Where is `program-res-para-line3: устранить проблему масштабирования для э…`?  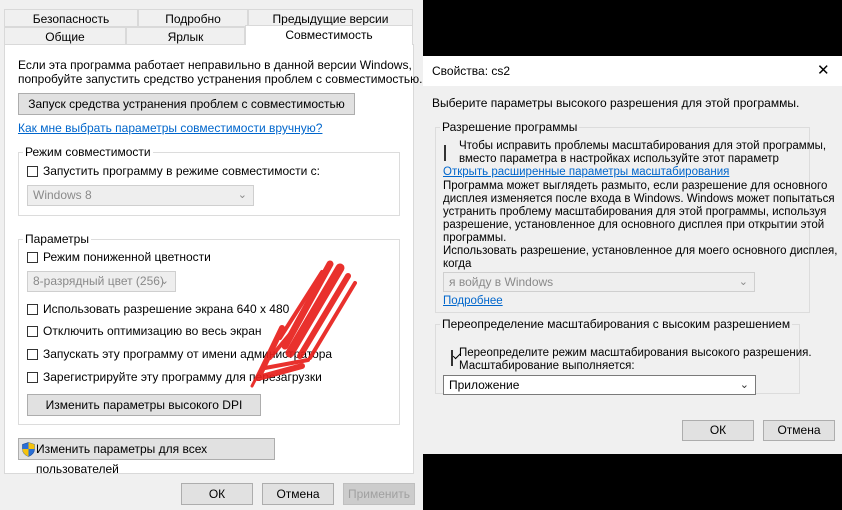
program-res-para-line3: устранить проблему масштабирования для э… is located at coordinates (635, 212).